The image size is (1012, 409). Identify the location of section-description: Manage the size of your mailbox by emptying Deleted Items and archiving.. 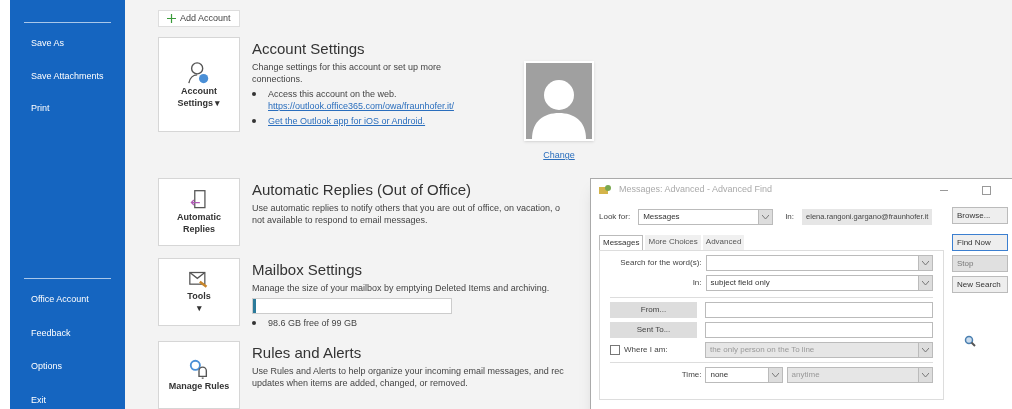
(401, 288).